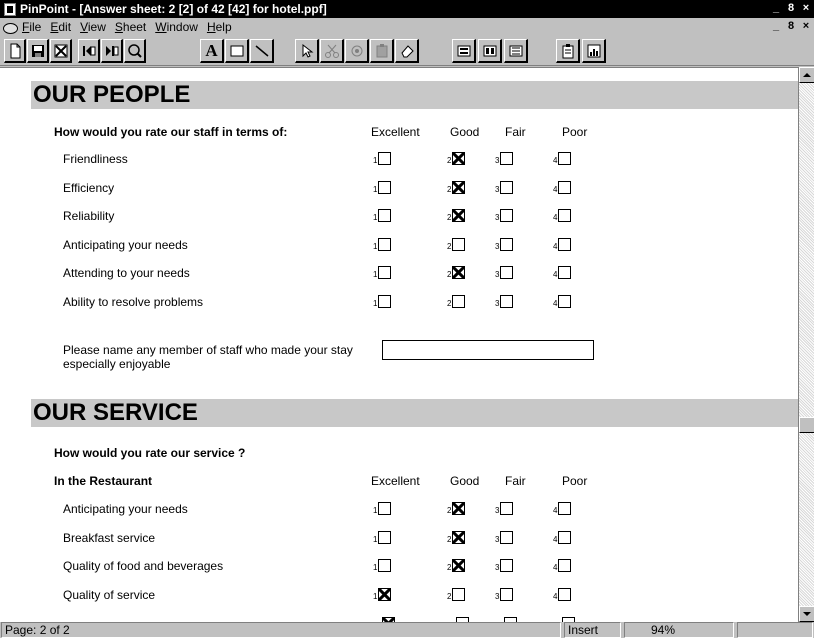 This screenshot has height=638, width=814. What do you see at coordinates (806, 75) in the screenshot?
I see `scroll-up-icon` at bounding box center [806, 75].